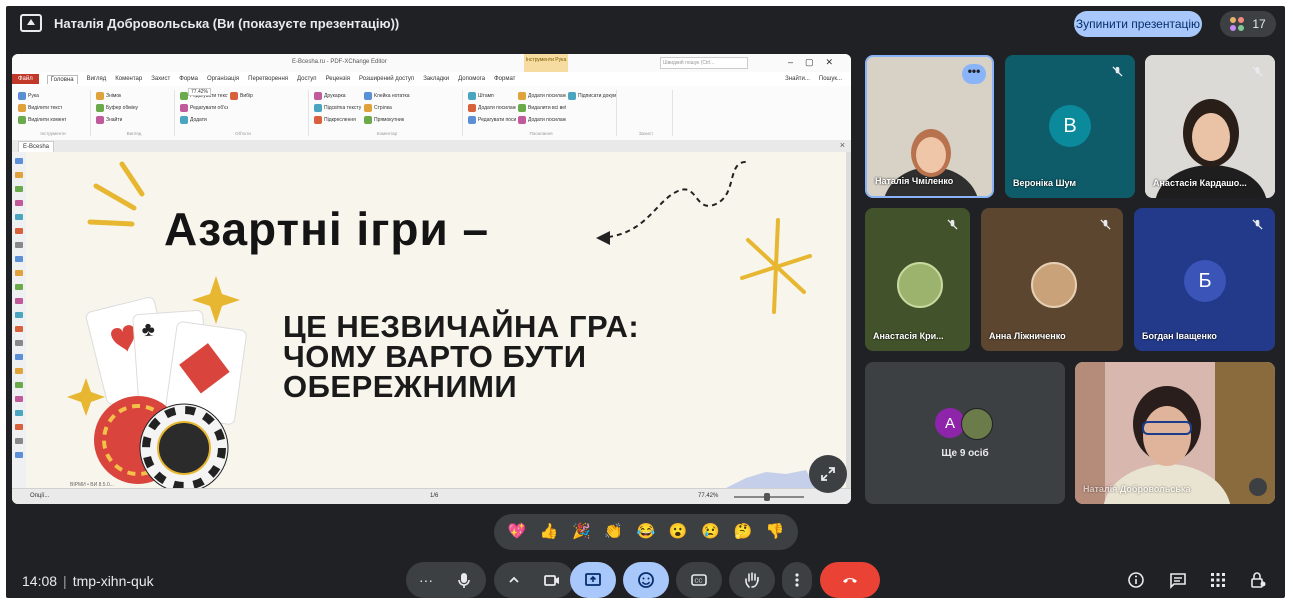 This screenshot has width=1293, height=603. I want to click on zoom-slider, so click(769, 497).